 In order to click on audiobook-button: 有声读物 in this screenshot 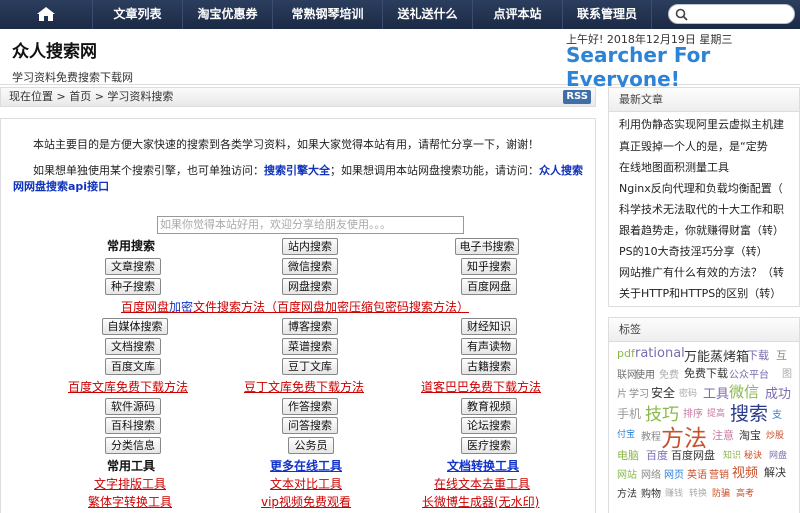, I will do `click(489, 346)`.